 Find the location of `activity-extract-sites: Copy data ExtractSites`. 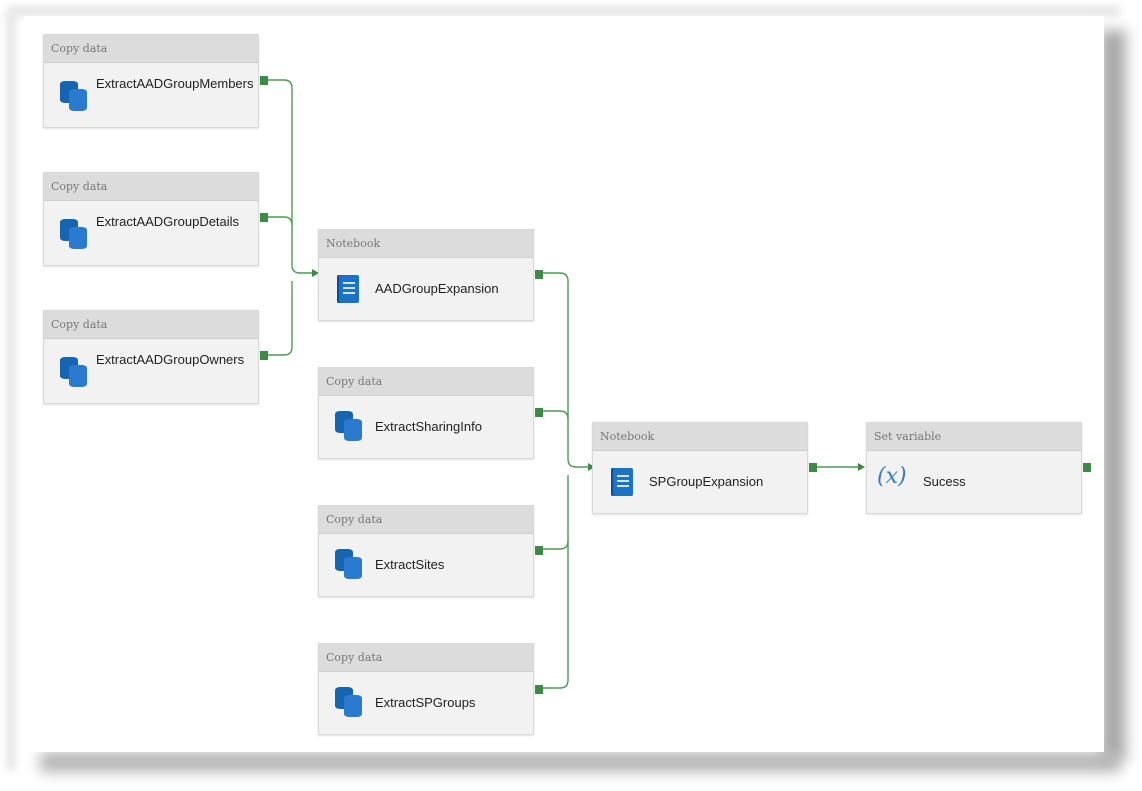

activity-extract-sites: Copy data ExtractSites is located at coordinates (430, 551).